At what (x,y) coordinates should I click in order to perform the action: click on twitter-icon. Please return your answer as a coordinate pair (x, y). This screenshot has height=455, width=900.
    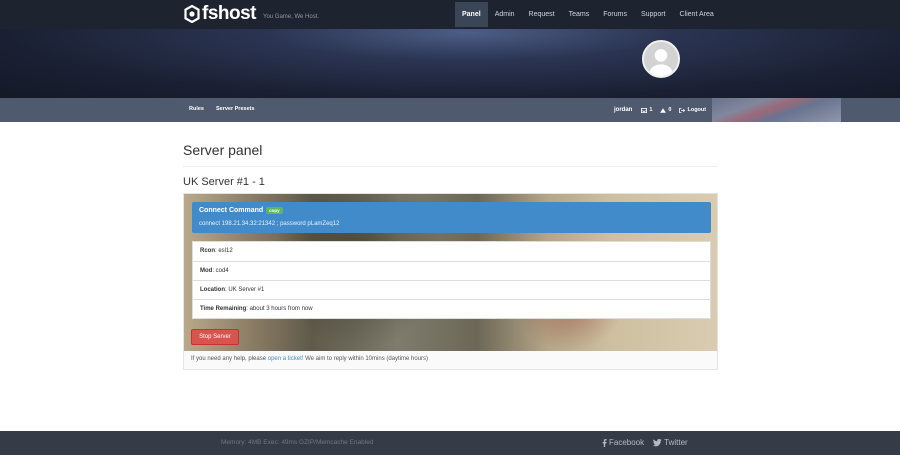
    Looking at the image, I should click on (657, 443).